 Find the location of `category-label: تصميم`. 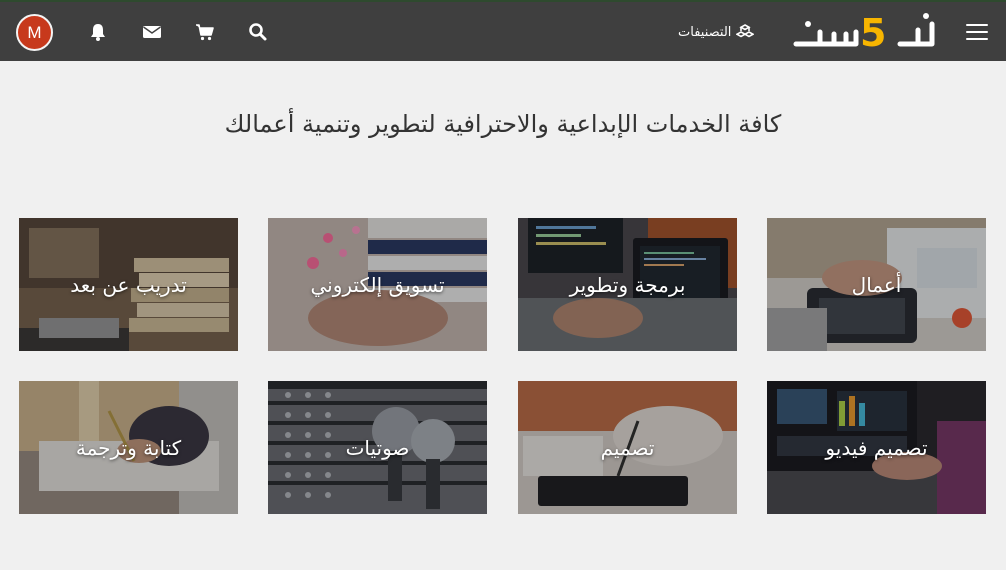

category-label: تصميم is located at coordinates (627, 447).